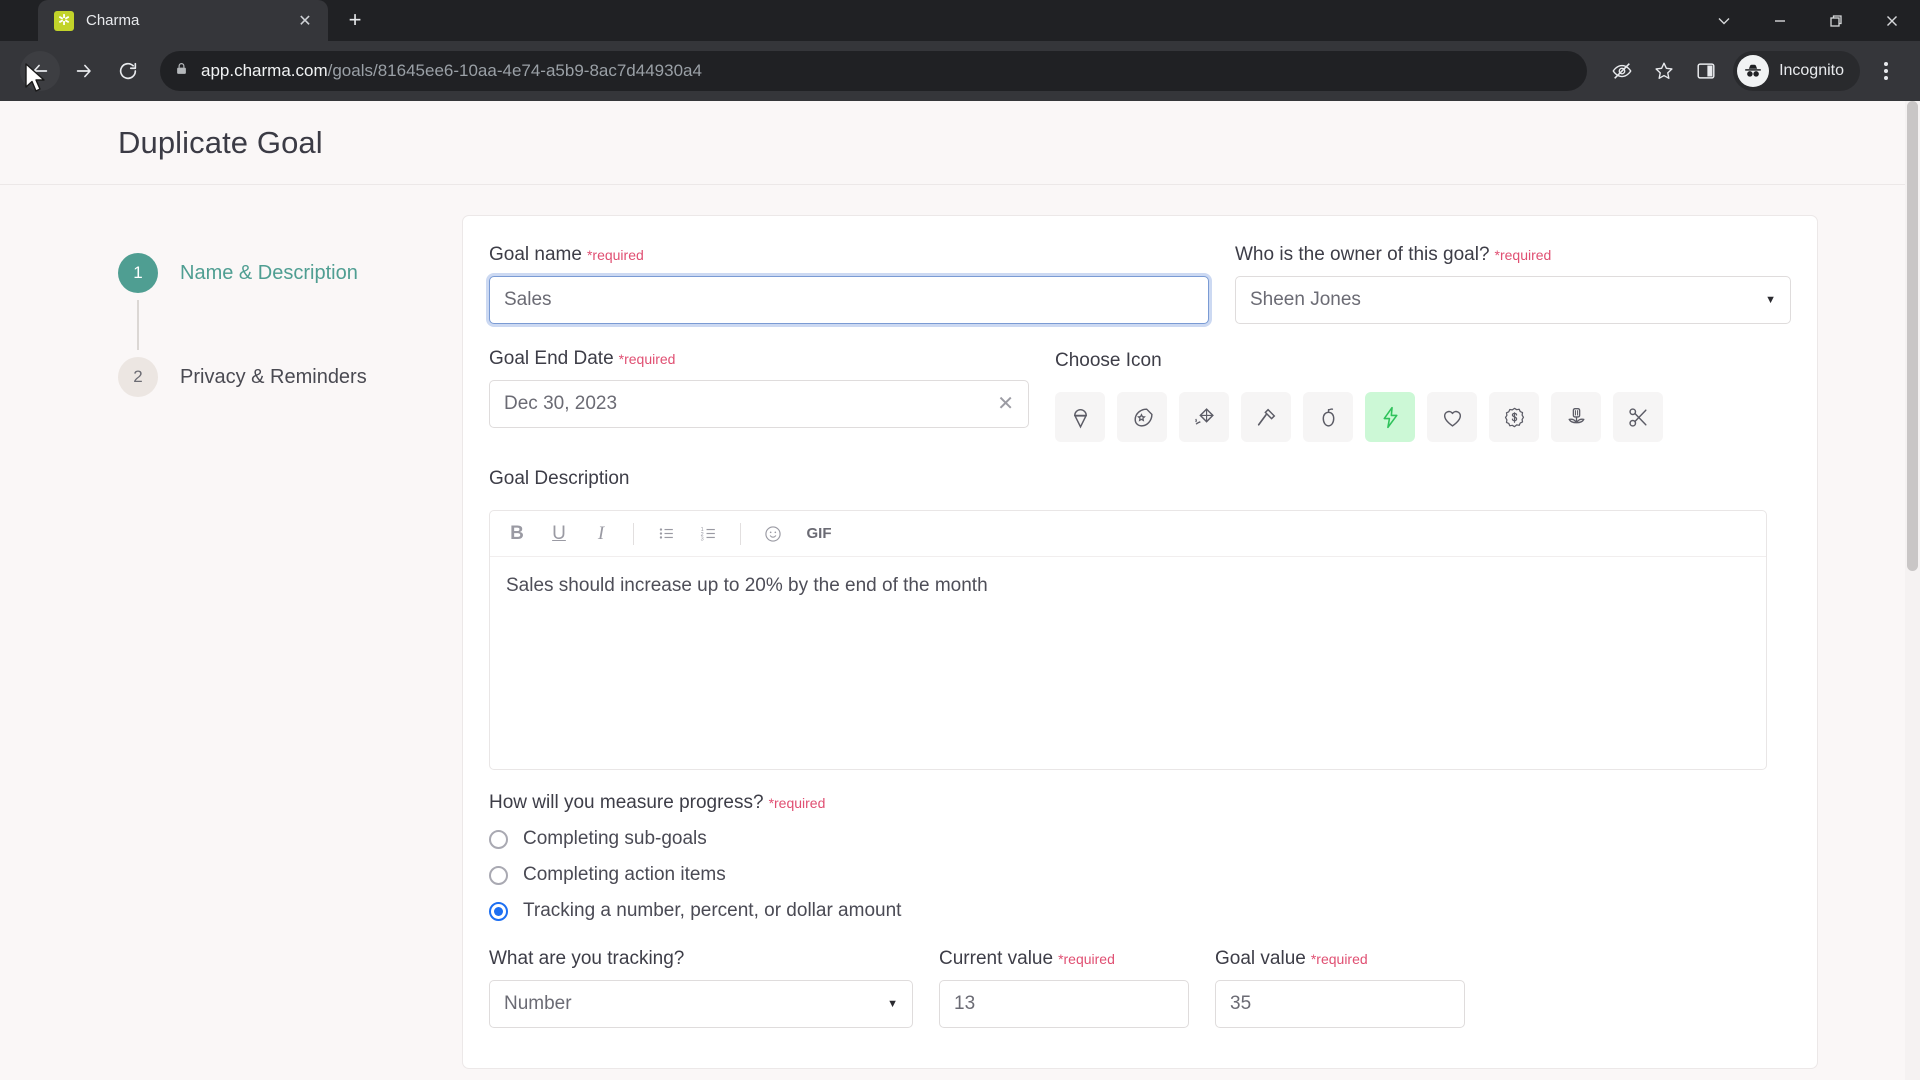 The image size is (1920, 1080). I want to click on numbered-list-icon: 123, so click(708, 534).